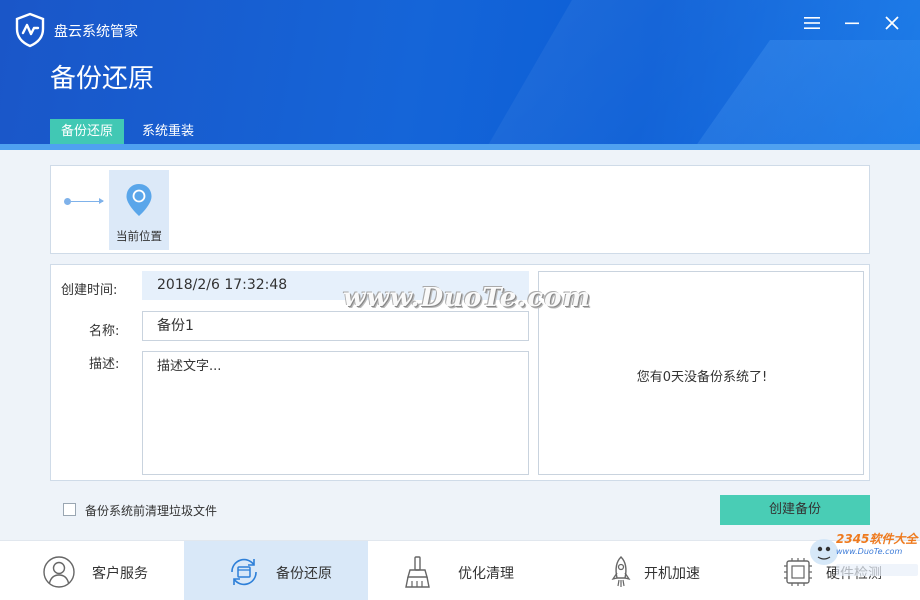 Image resolution: width=920 pixels, height=600 pixels. I want to click on site-badge-brand: 2345软件大全, so click(877, 539).